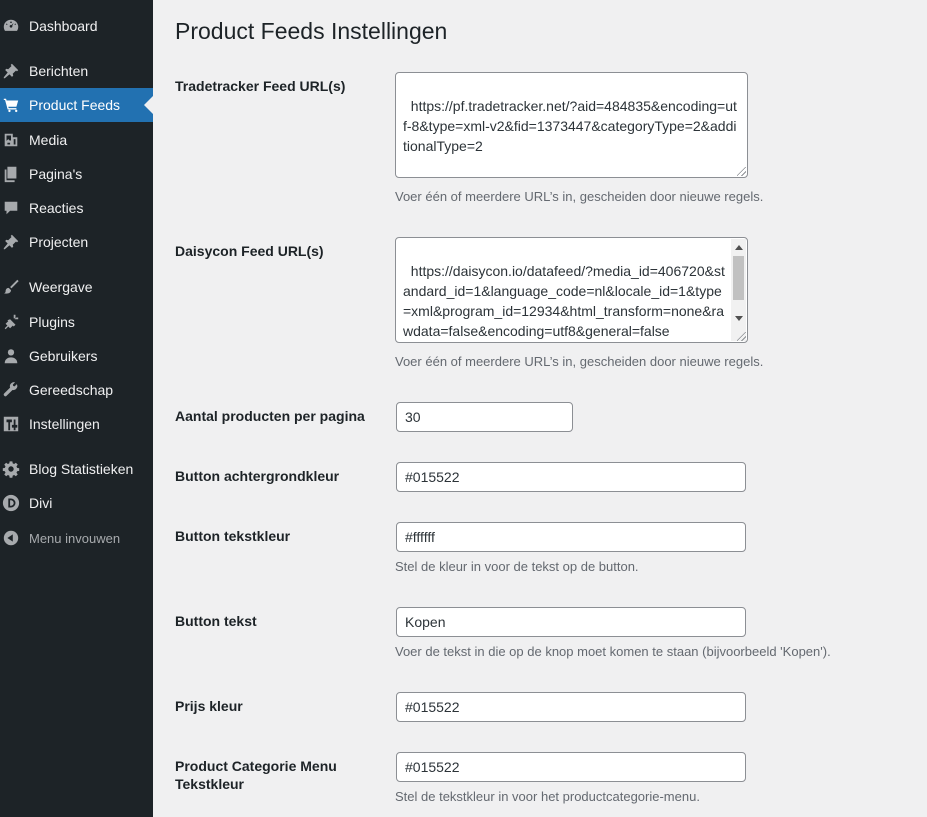 This screenshot has width=927, height=817. Describe the element at coordinates (571, 707) in the screenshot. I see `price-color-input` at that location.